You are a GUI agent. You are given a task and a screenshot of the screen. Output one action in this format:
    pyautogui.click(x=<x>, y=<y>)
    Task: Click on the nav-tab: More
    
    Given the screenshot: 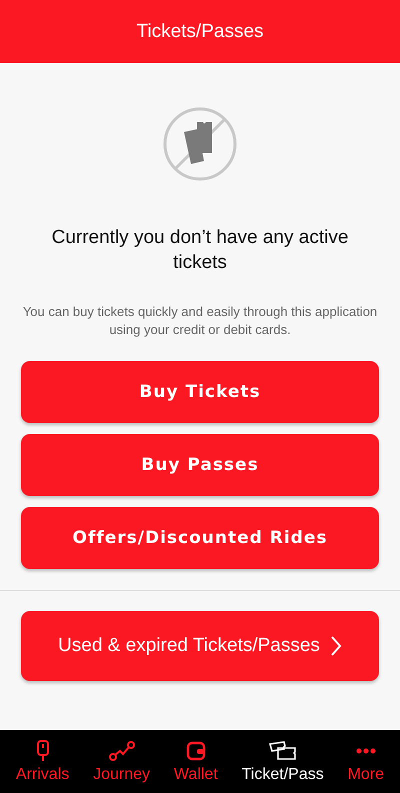 What is the action you would take?
    pyautogui.click(x=366, y=762)
    